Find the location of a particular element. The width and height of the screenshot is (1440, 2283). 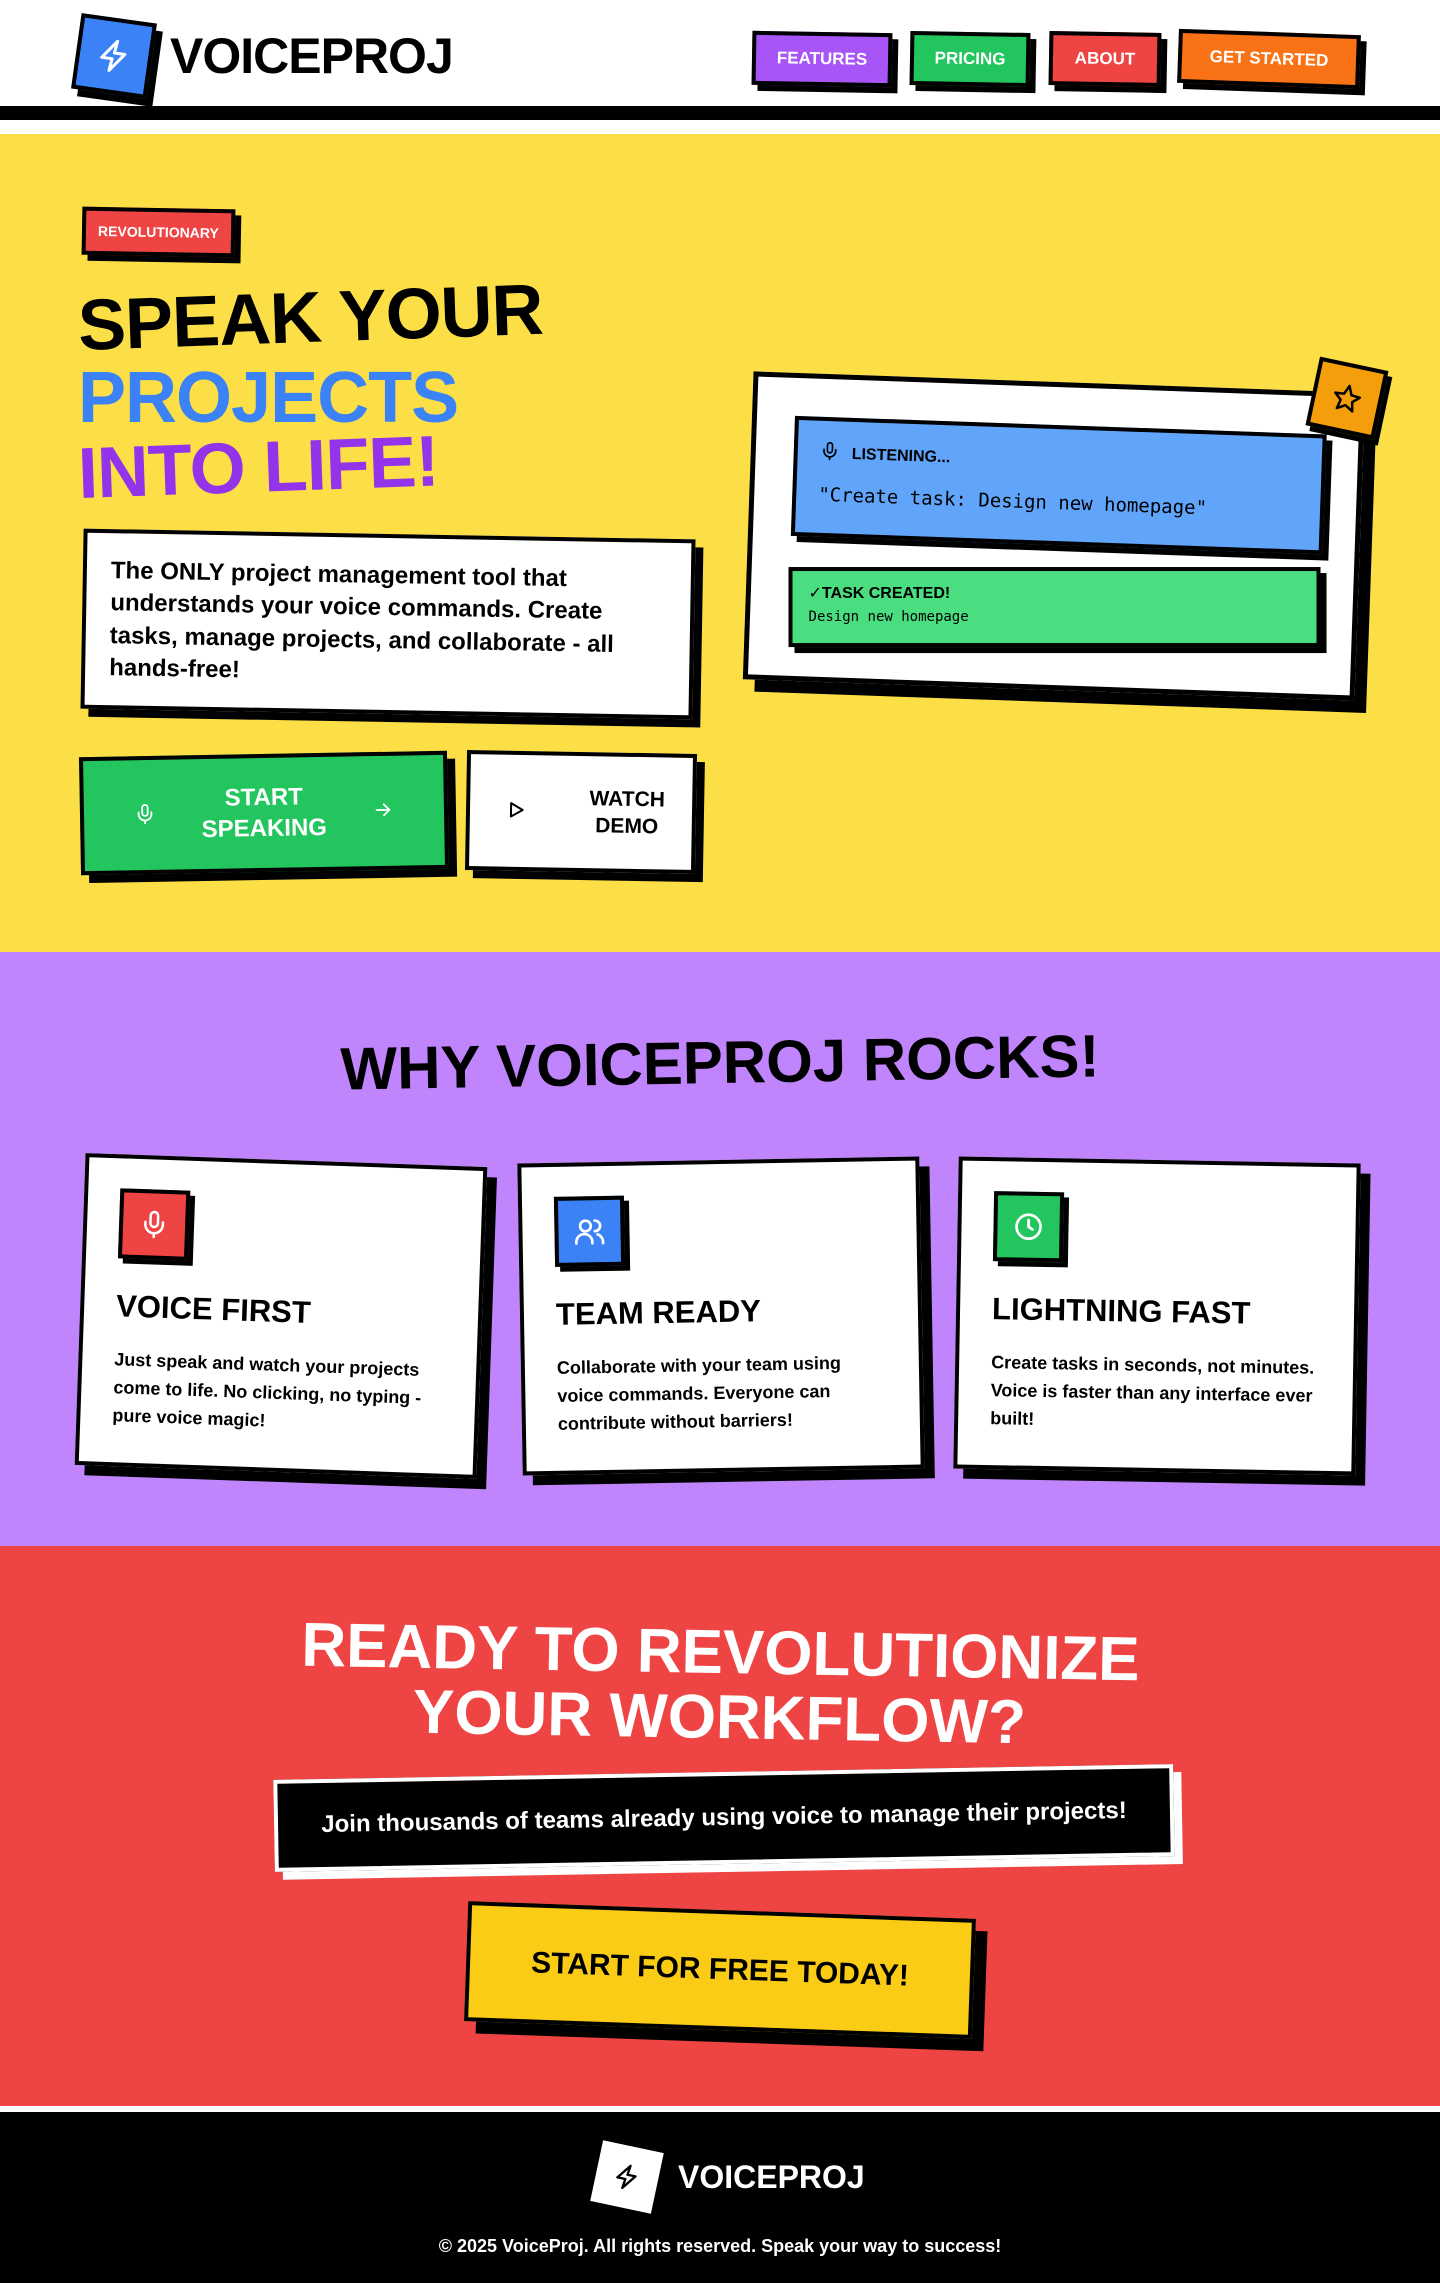

features-title: WHY VOICEPROJ ROCKS! is located at coordinates (720, 1062).